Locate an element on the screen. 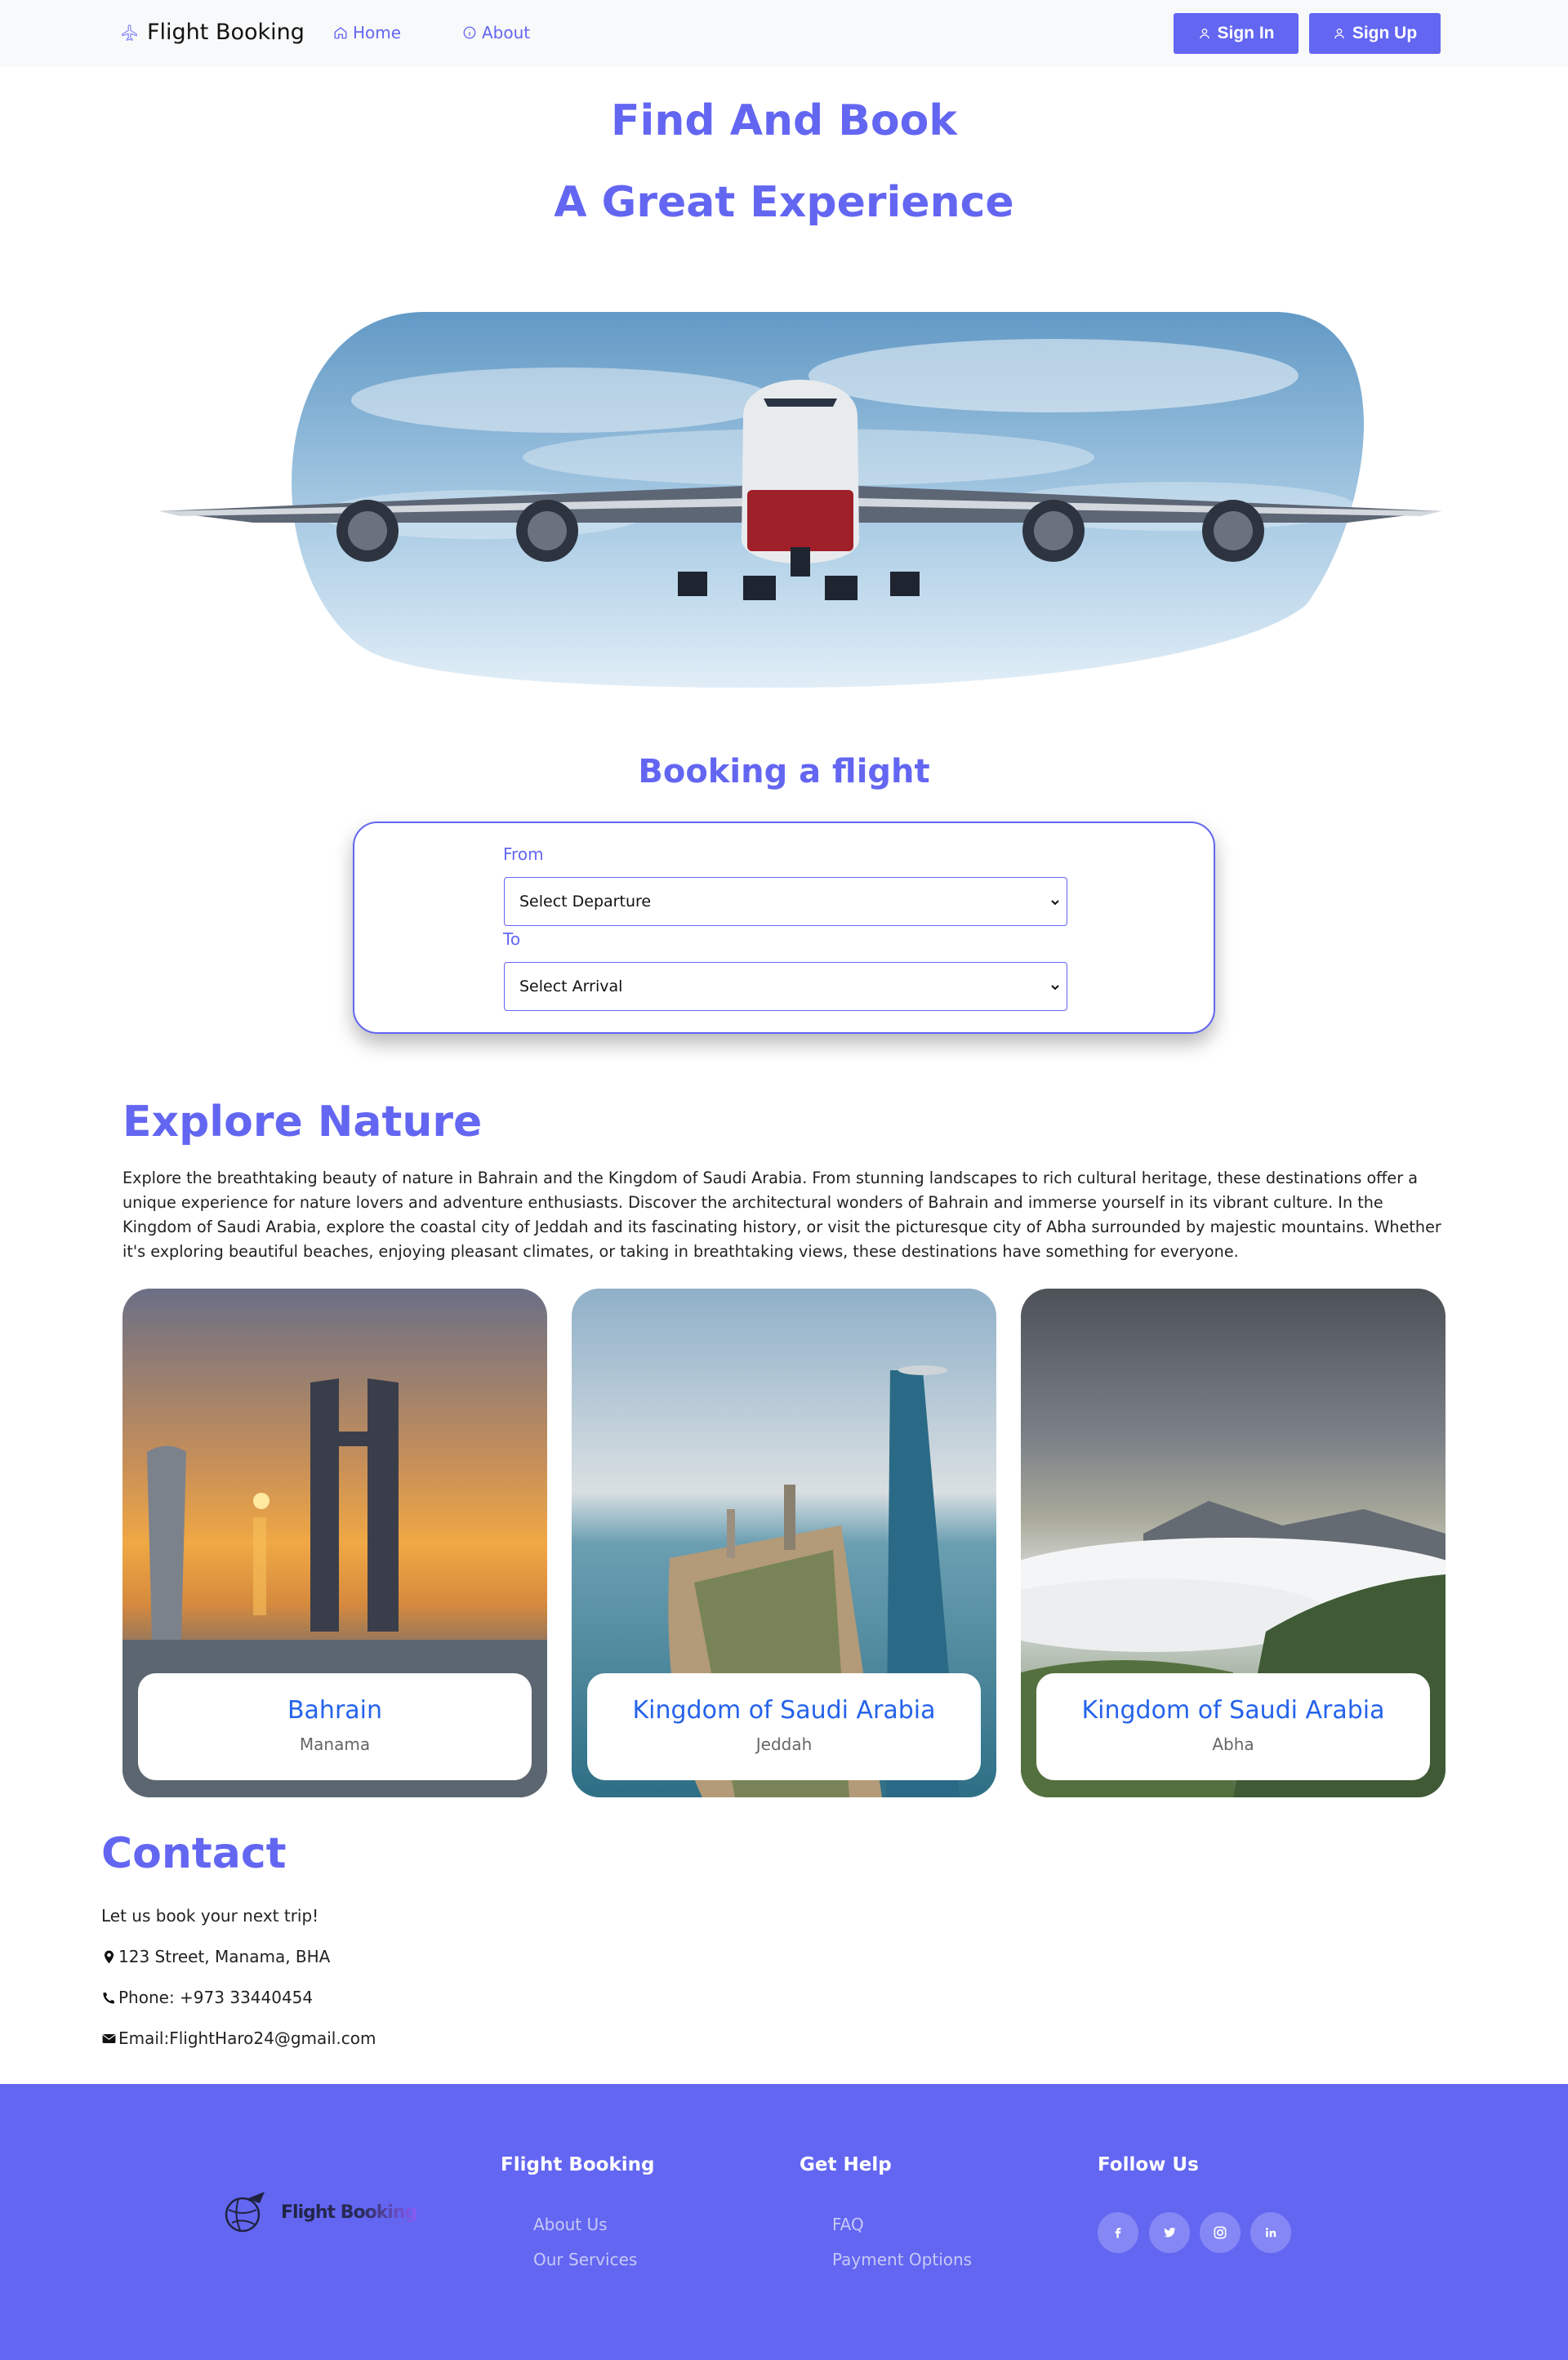  contact-address: 123 Street, Manama, BHA is located at coordinates (216, 1957).